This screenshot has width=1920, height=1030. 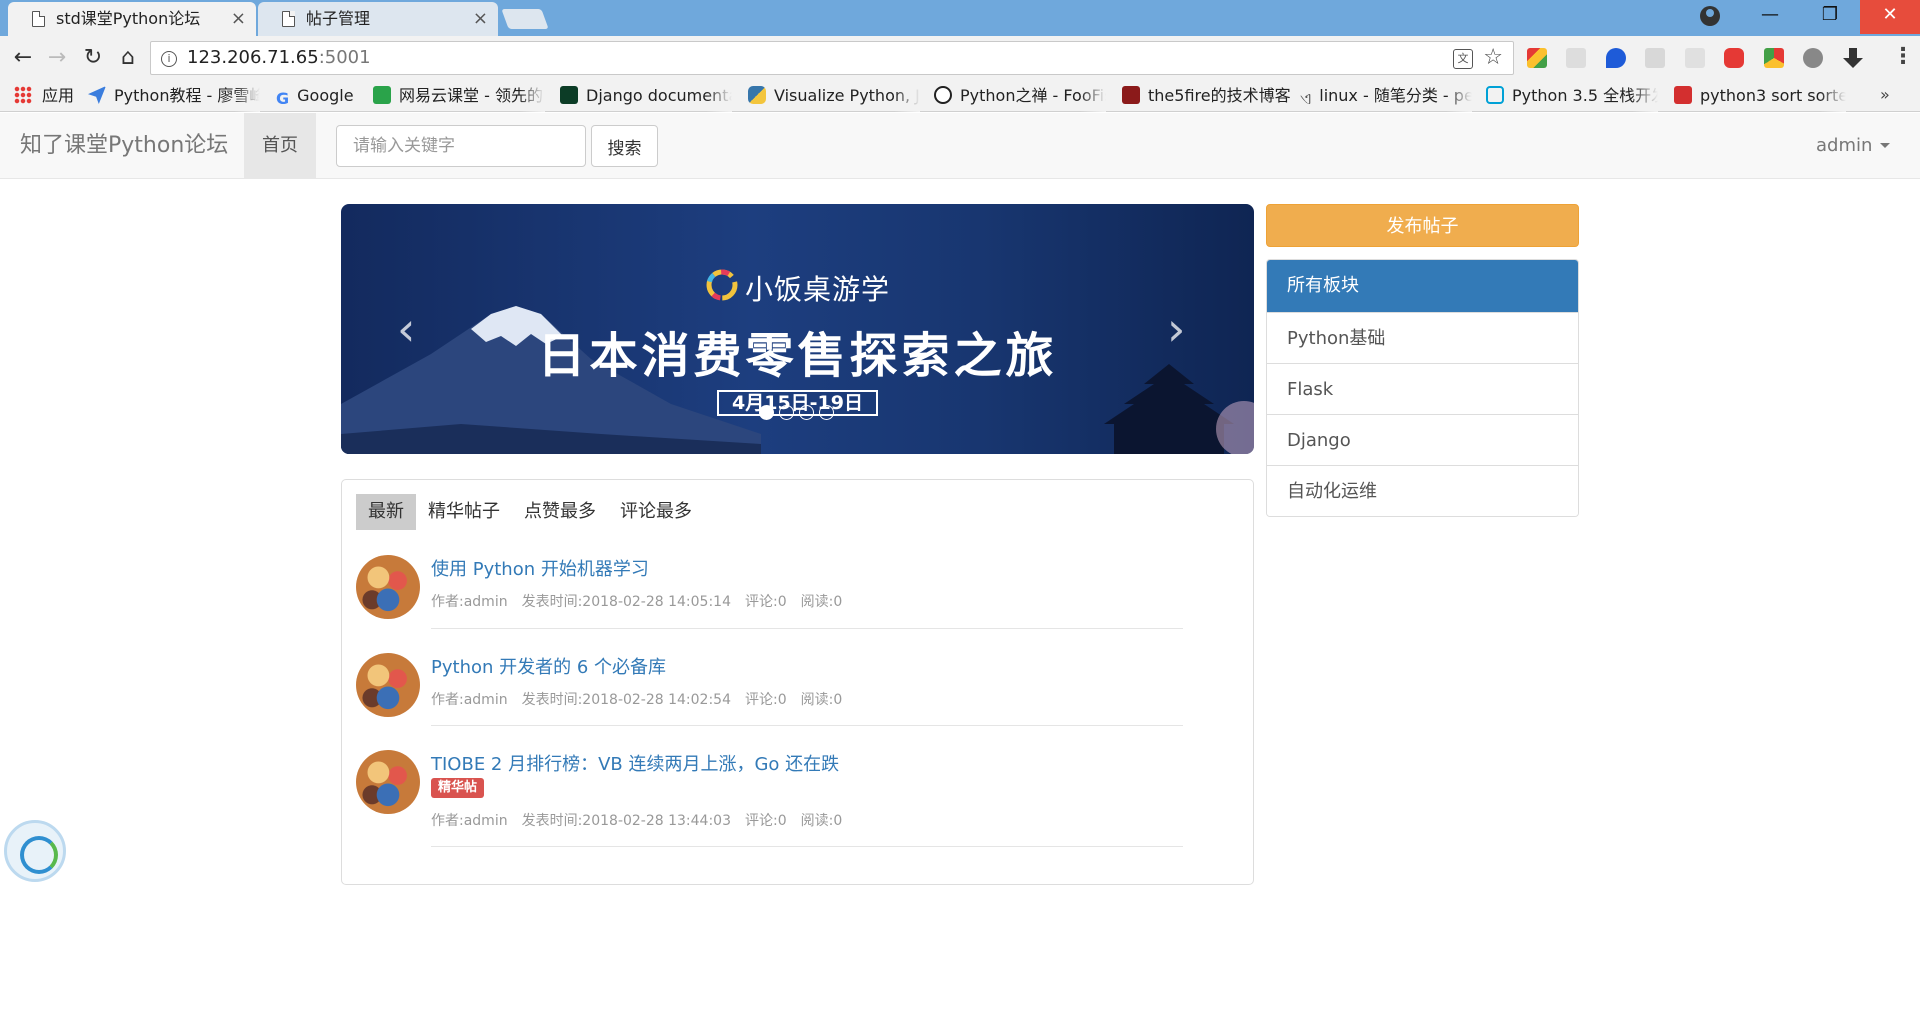 What do you see at coordinates (57, 58) in the screenshot?
I see `forward-icon: →` at bounding box center [57, 58].